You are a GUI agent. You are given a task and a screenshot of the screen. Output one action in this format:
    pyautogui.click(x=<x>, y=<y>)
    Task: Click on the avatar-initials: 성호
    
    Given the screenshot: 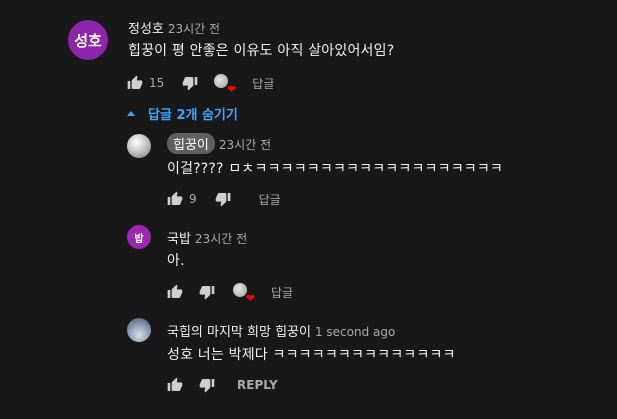 What is the action you would take?
    pyautogui.click(x=88, y=40)
    